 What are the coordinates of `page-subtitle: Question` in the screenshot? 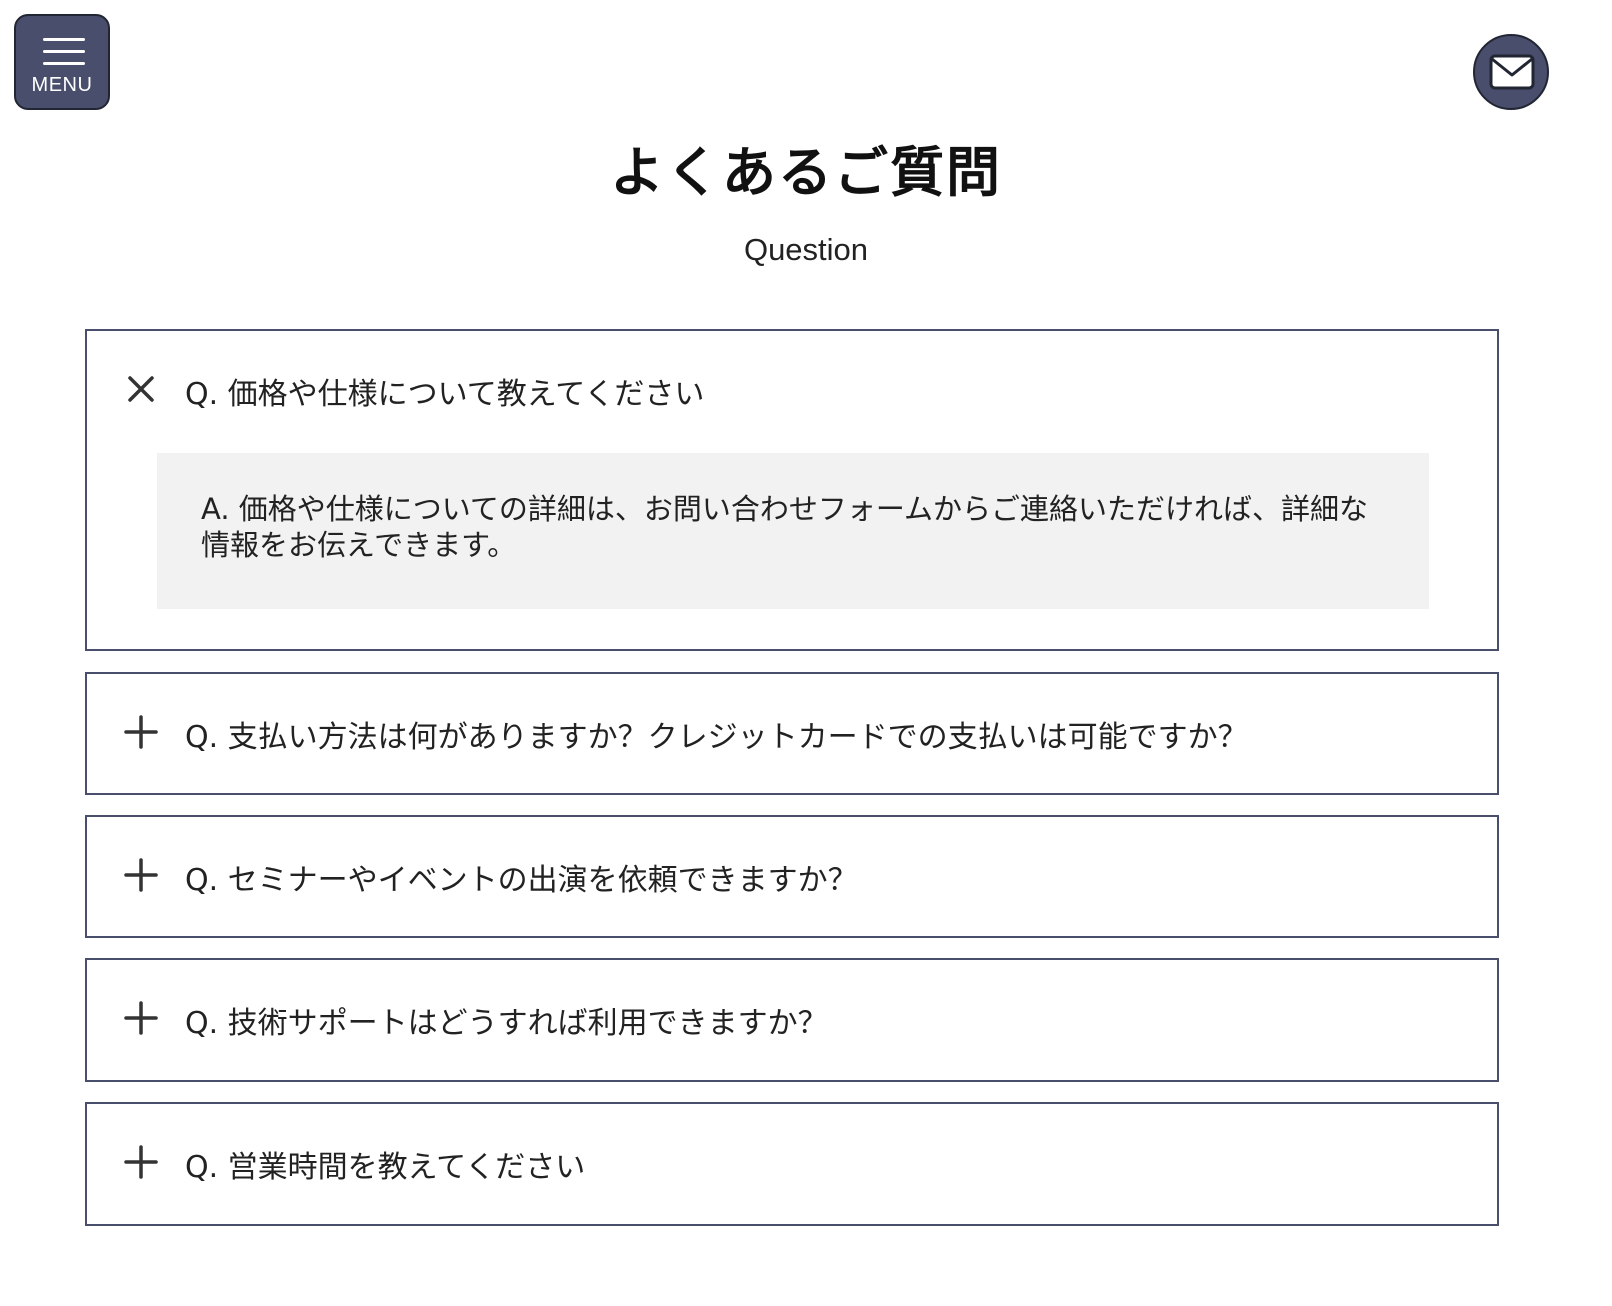 It's located at (806, 249).